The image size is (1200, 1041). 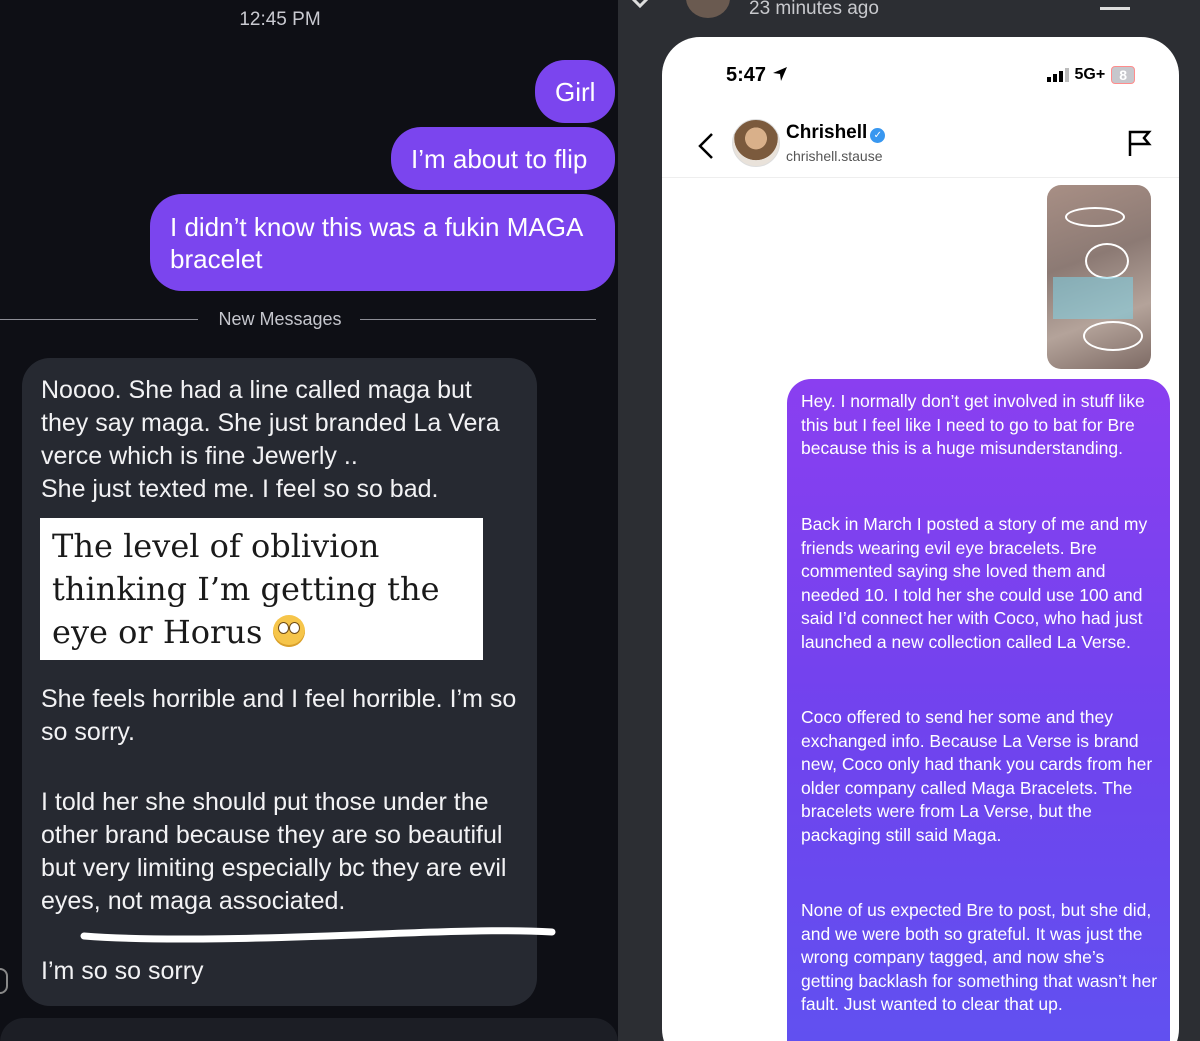 What do you see at coordinates (240, 489) in the screenshot?
I see `incoming-text: She just texted me. I feel so so bad.` at bounding box center [240, 489].